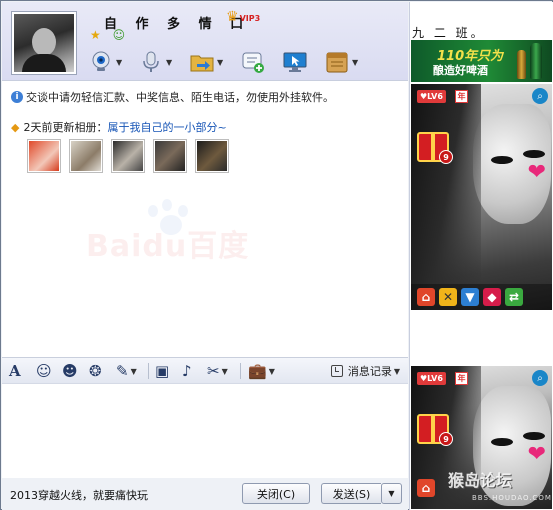  What do you see at coordinates (341, 62) in the screenshot?
I see `apps-button: ▼` at bounding box center [341, 62].